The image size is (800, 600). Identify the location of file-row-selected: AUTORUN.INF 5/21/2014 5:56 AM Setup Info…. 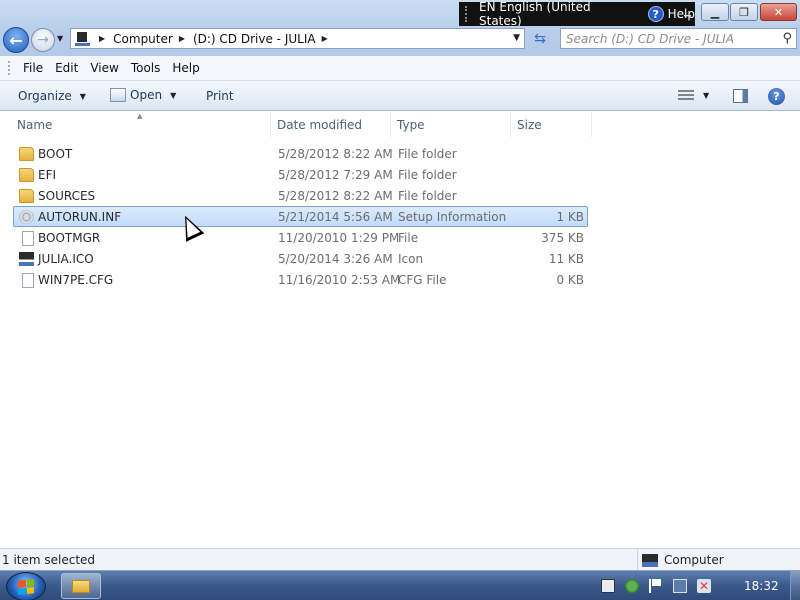
(300, 216).